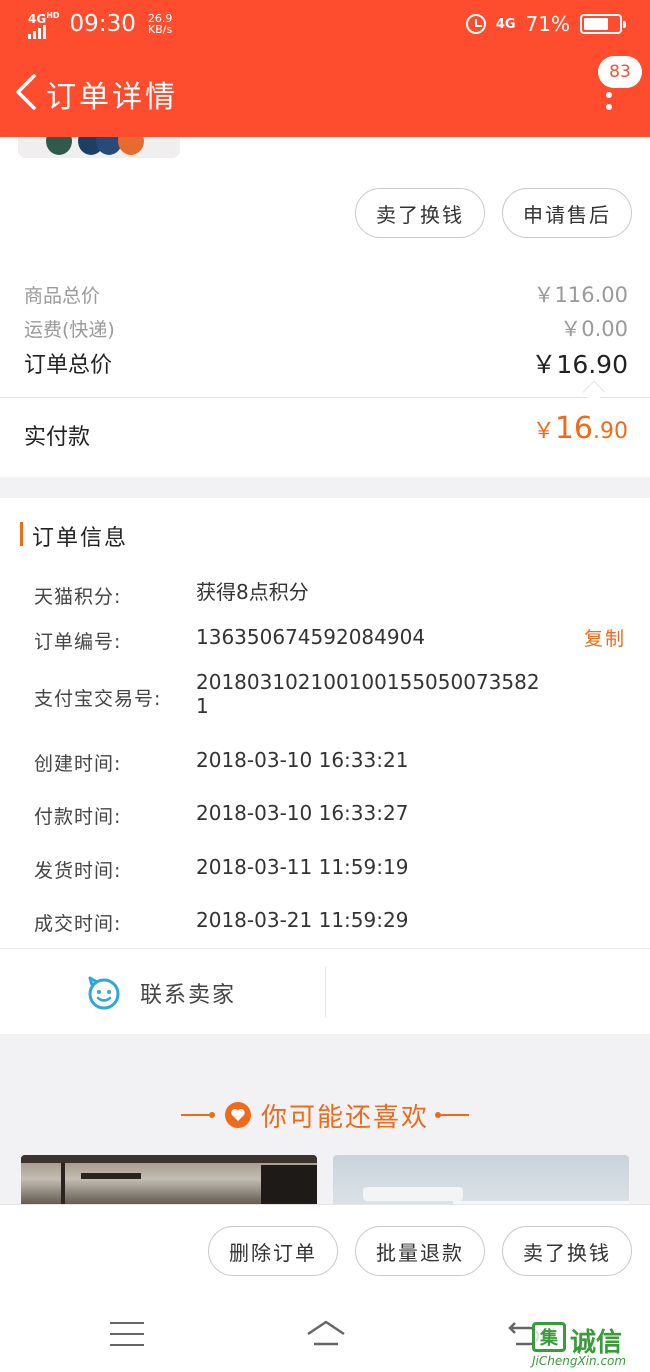  Describe the element at coordinates (302, 867) in the screenshot. I see `info-value-shipped-time: 2018-03-11 11:59:19` at that location.